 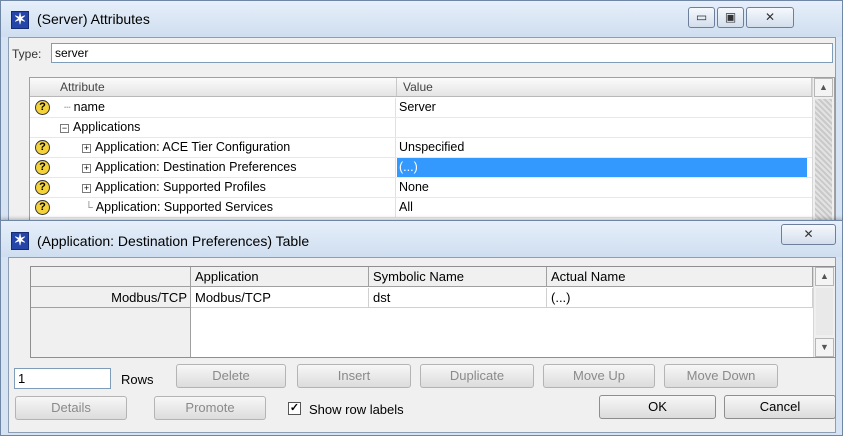 What do you see at coordinates (280, 277) in the screenshot?
I see `column-header-application: Application` at bounding box center [280, 277].